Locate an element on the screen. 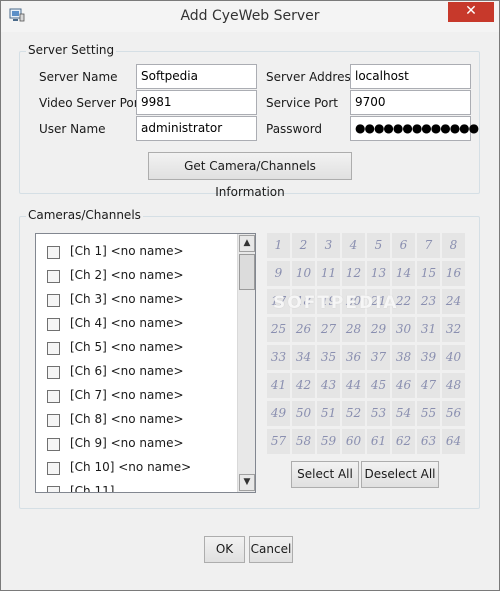  channel-grid-cell: 31 is located at coordinates (428, 329).